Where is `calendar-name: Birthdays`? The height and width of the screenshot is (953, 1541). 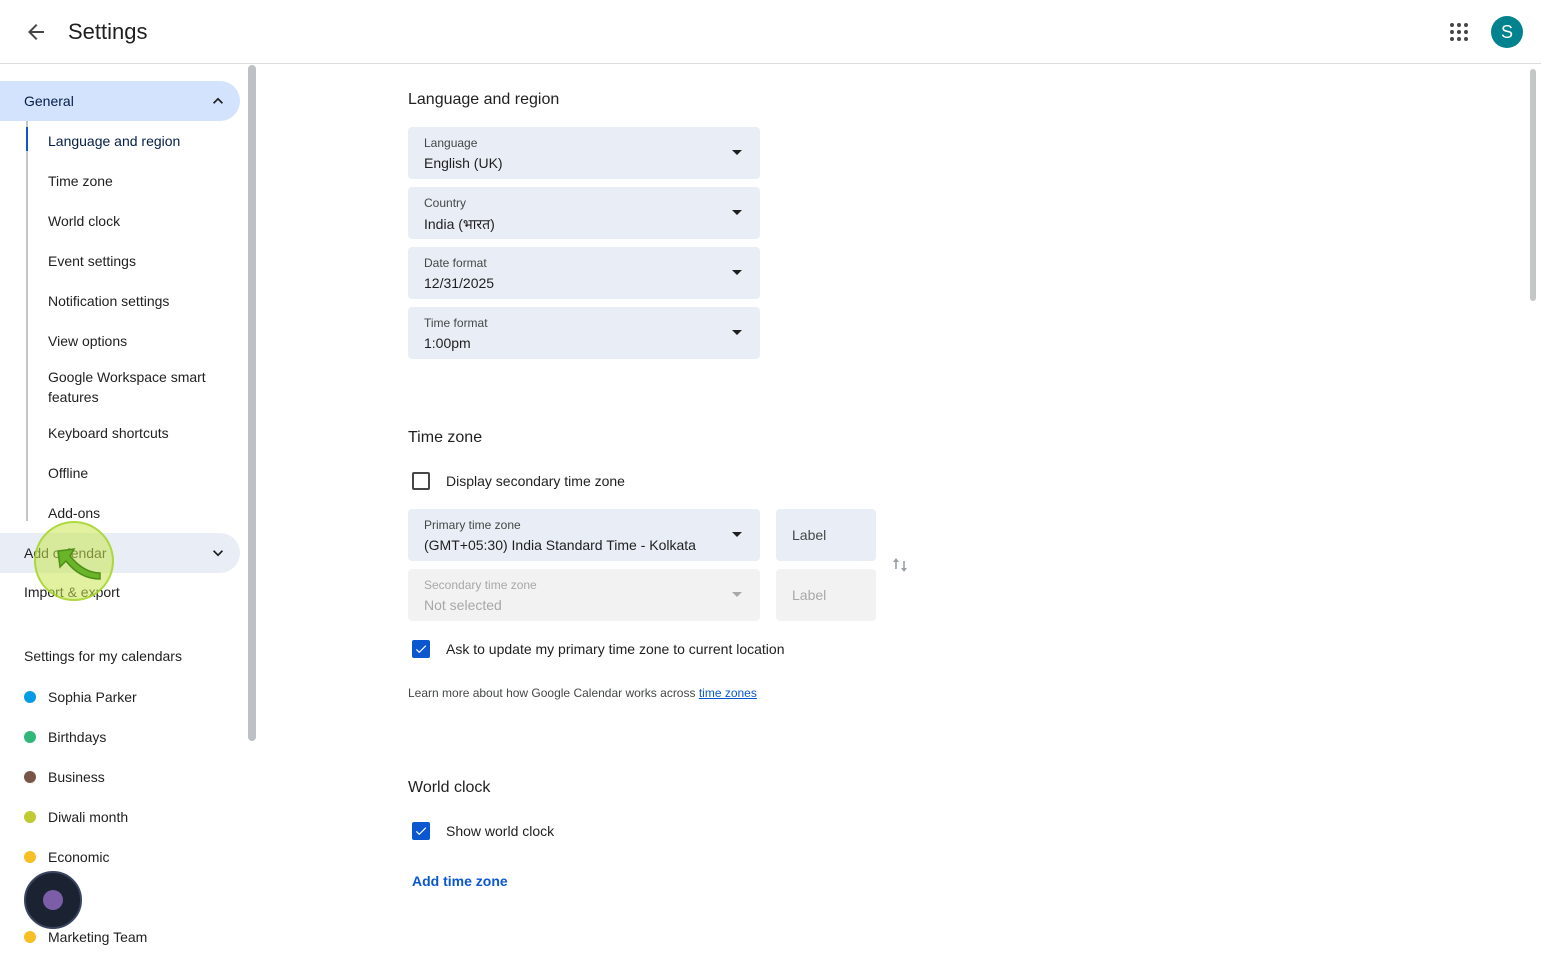
calendar-name: Birthdays is located at coordinates (77, 737).